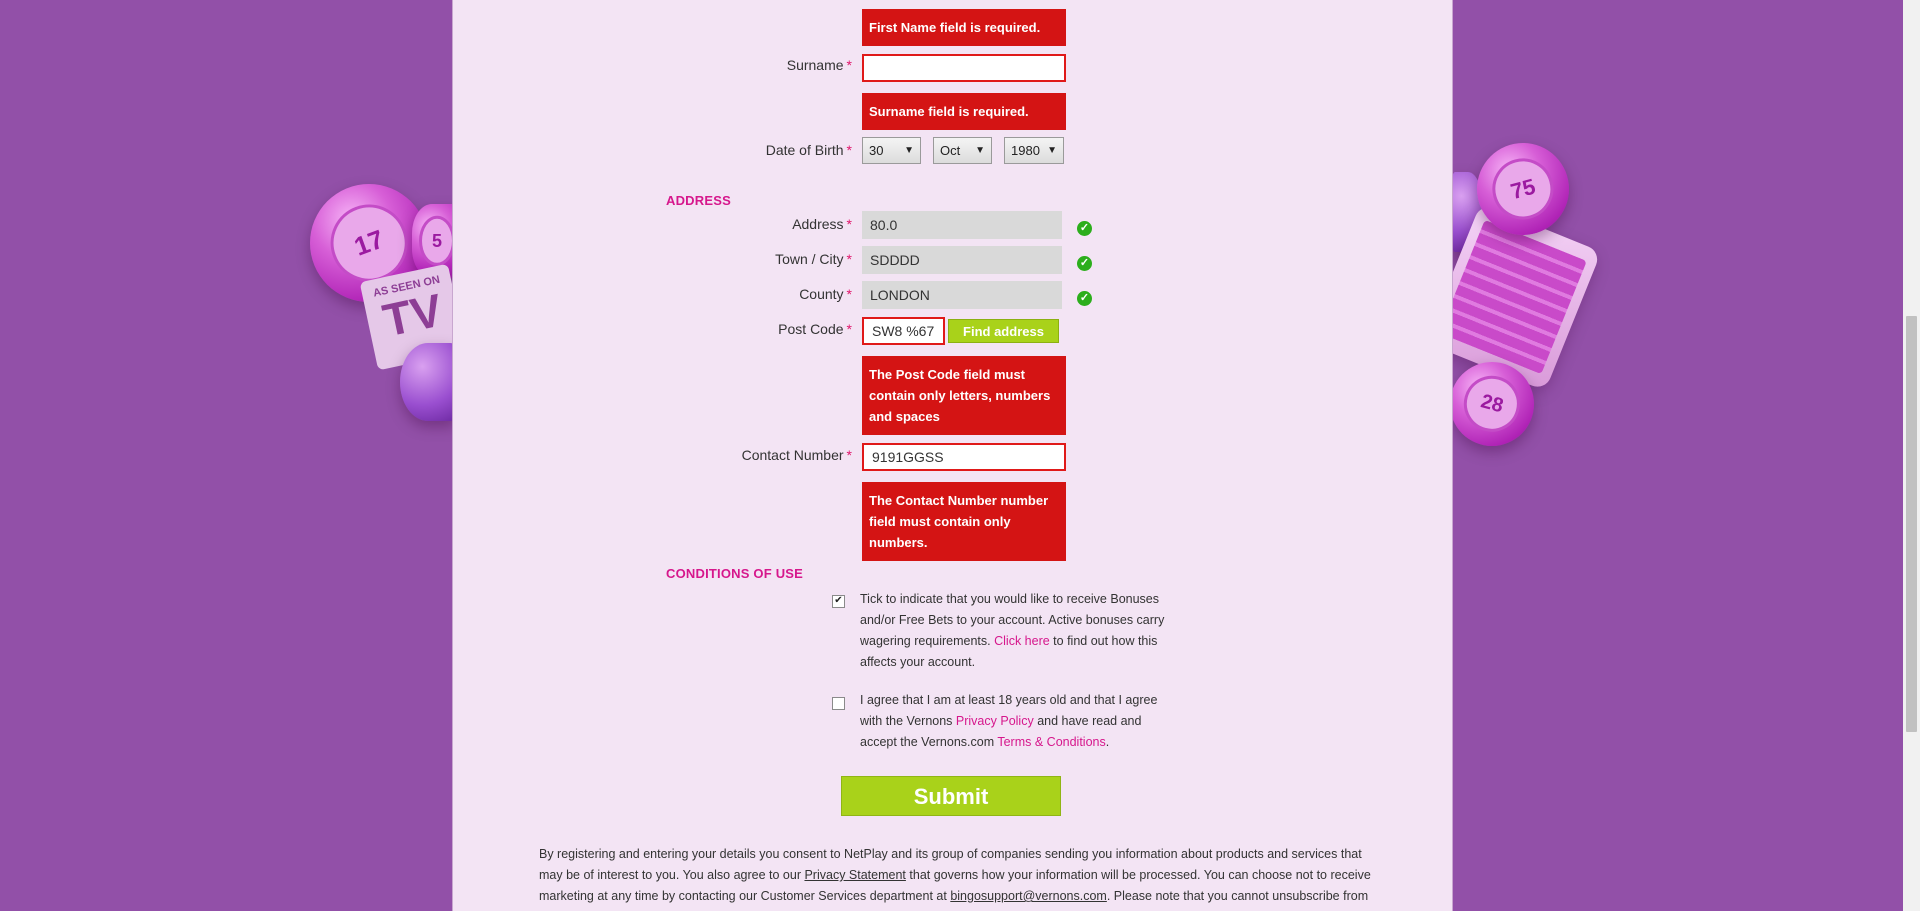 Image resolution: width=1920 pixels, height=911 pixels. What do you see at coordinates (822, 224) in the screenshot?
I see `address-label: Address *` at bounding box center [822, 224].